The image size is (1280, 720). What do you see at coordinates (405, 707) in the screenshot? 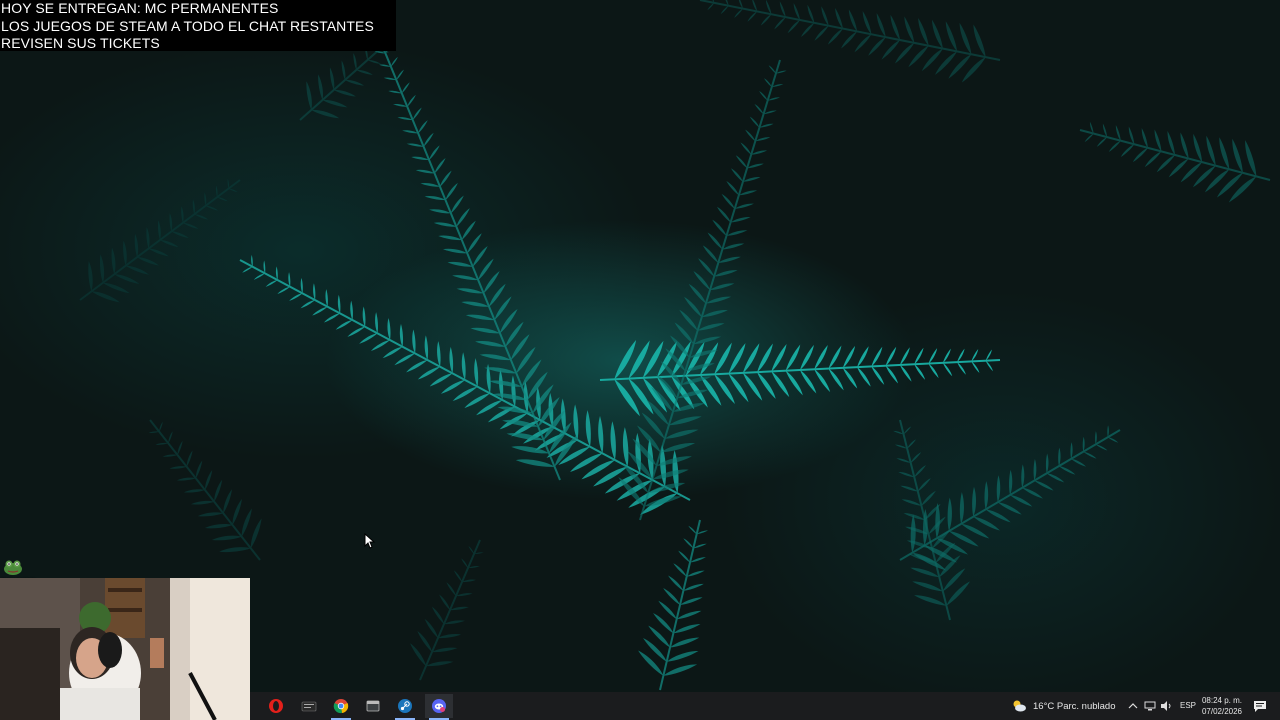
I see `steam-icon` at bounding box center [405, 707].